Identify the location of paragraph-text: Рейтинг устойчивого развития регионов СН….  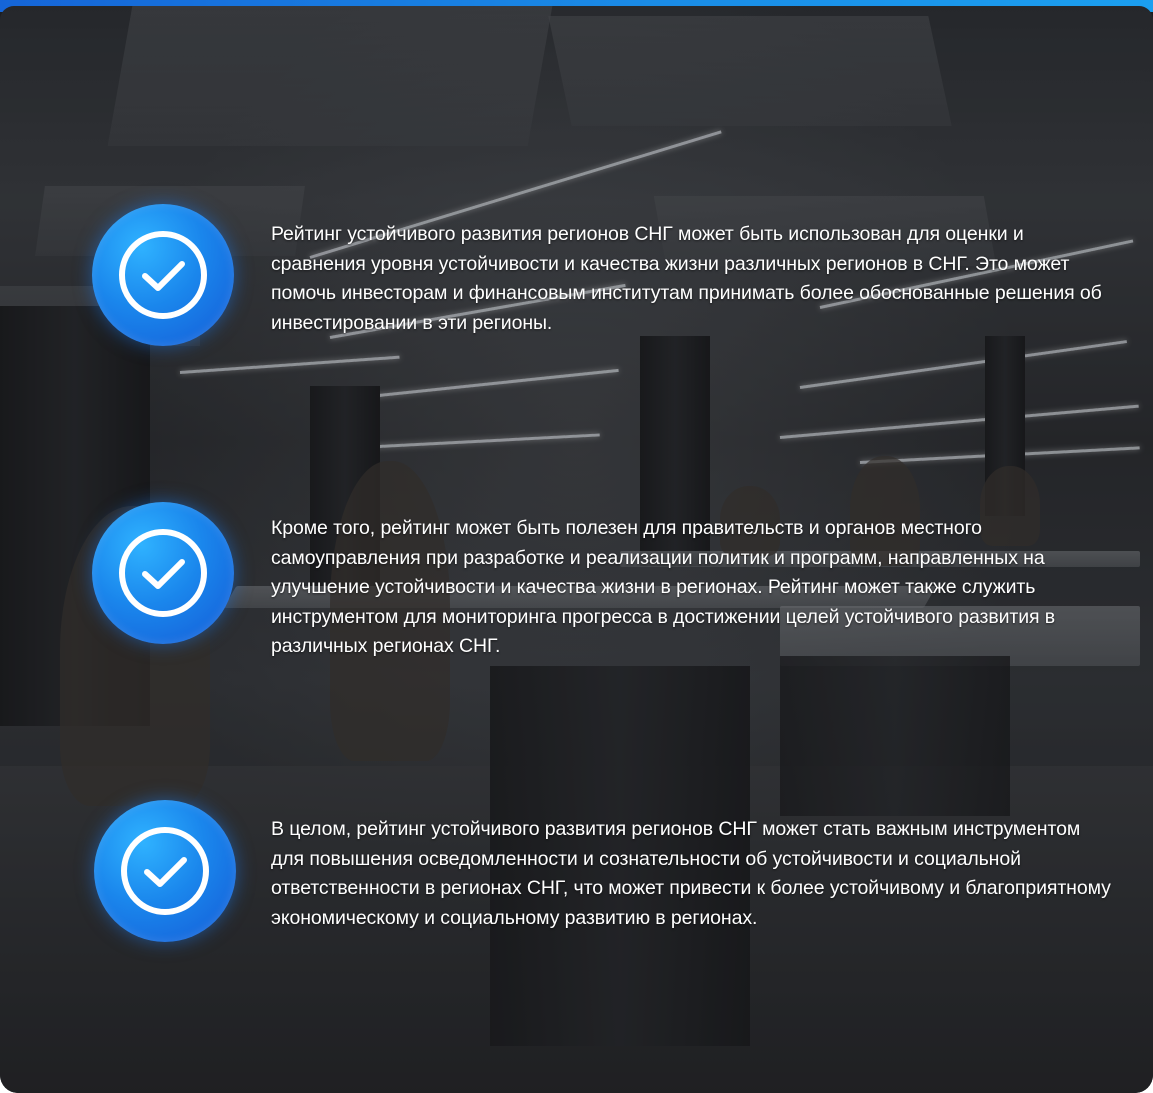
(686, 278).